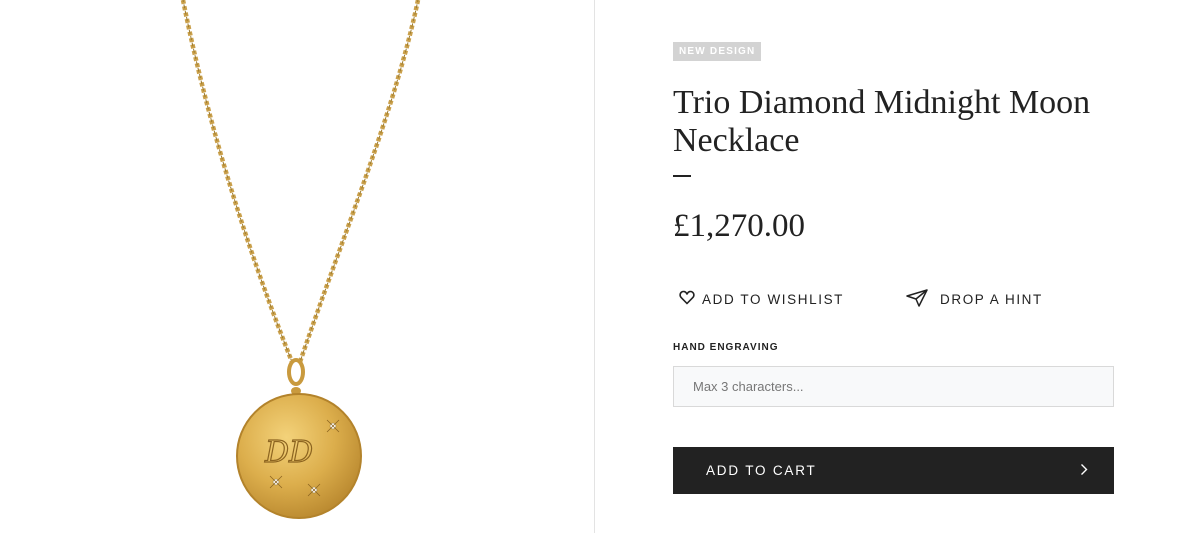  What do you see at coordinates (991, 299) in the screenshot?
I see `hint-label: DROP A HINT` at bounding box center [991, 299].